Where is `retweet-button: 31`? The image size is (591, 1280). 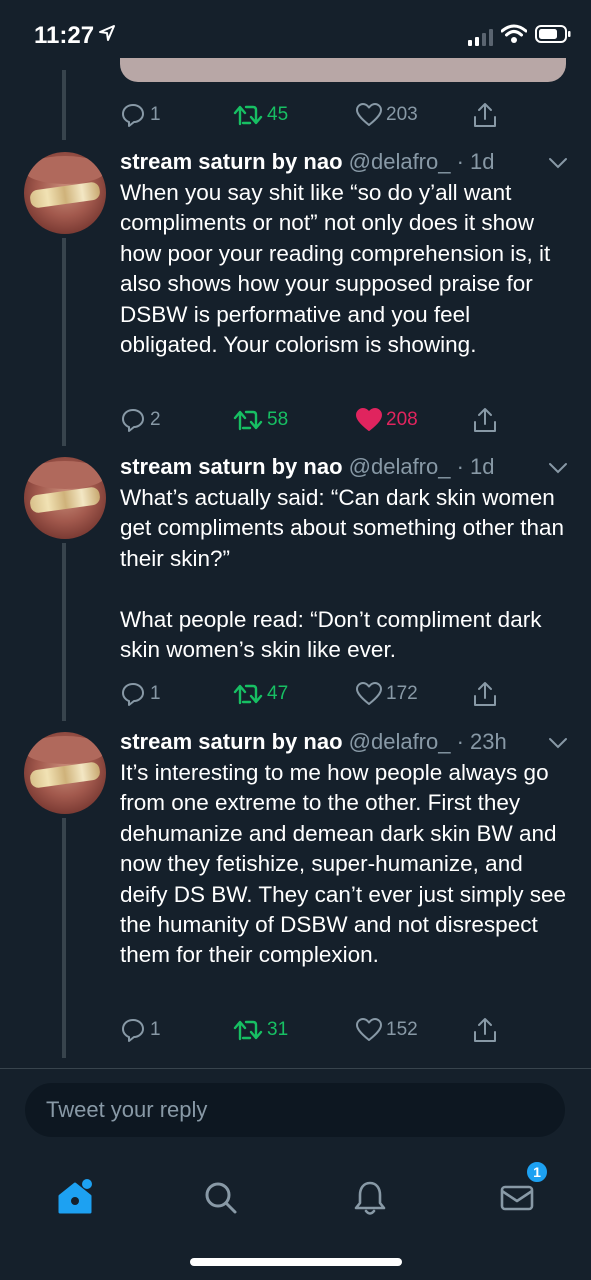
retweet-button: 31 is located at coordinates (260, 1030).